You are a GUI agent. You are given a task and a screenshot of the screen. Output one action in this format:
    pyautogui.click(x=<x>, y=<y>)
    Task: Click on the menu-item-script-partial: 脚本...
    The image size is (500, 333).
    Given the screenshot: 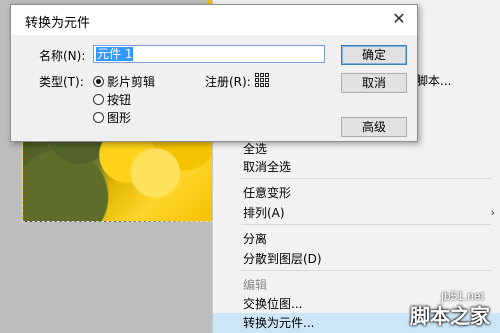 What is the action you would take?
    pyautogui.click(x=433, y=80)
    